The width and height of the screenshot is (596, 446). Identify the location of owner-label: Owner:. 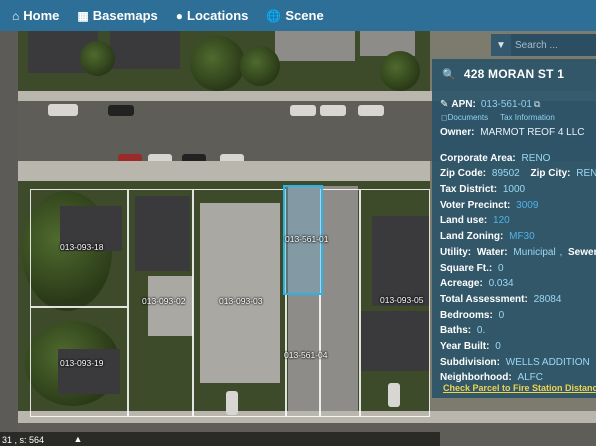
(457, 132).